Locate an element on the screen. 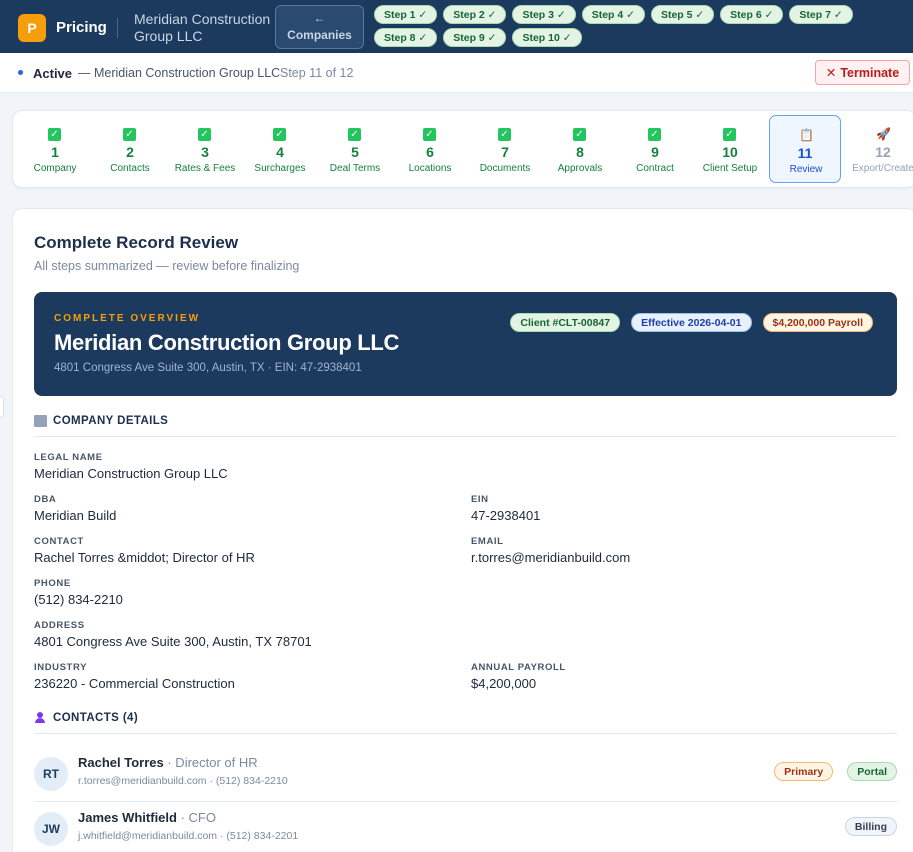  stepper-step-client-setup: ✓ 10 Client Setup is located at coordinates (730, 149).